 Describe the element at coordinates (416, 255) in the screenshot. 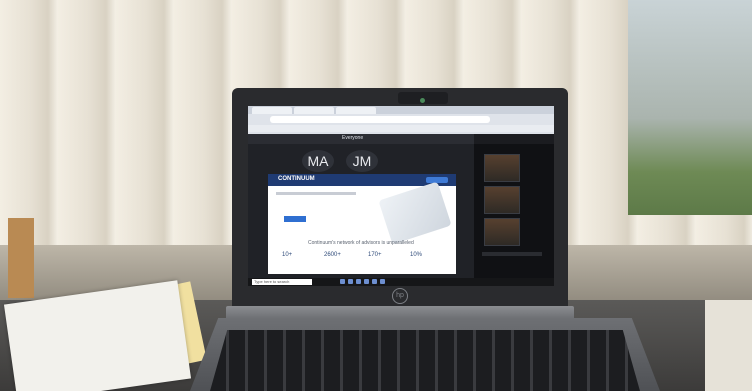

I see `stat-value: 10%` at that location.